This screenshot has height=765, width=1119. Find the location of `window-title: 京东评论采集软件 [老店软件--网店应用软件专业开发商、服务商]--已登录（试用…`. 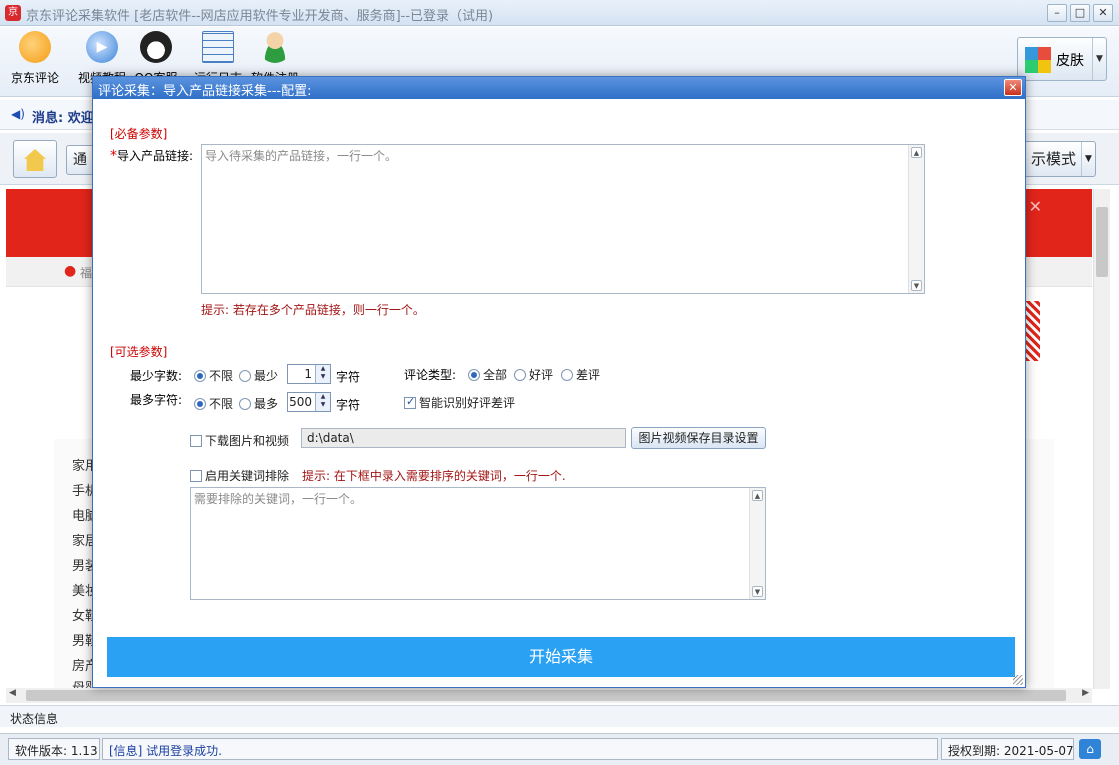

window-title: 京东评论采集软件 [老店软件--网店应用软件专业开发商、服务商]--已登录（试用… is located at coordinates (260, 16).